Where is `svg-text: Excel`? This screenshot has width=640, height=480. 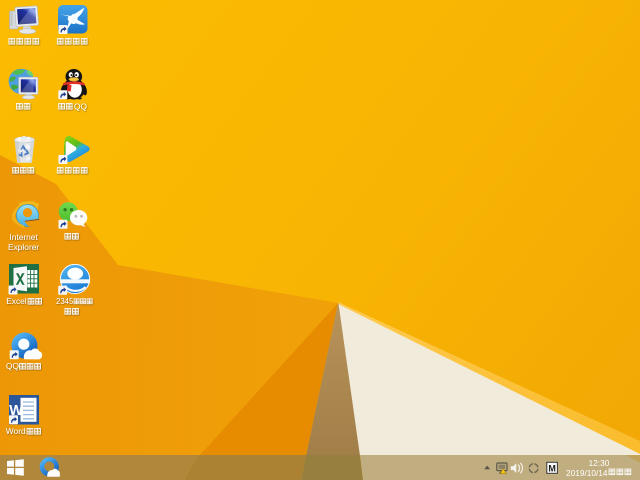 svg-text: Excel is located at coordinates (16, 301).